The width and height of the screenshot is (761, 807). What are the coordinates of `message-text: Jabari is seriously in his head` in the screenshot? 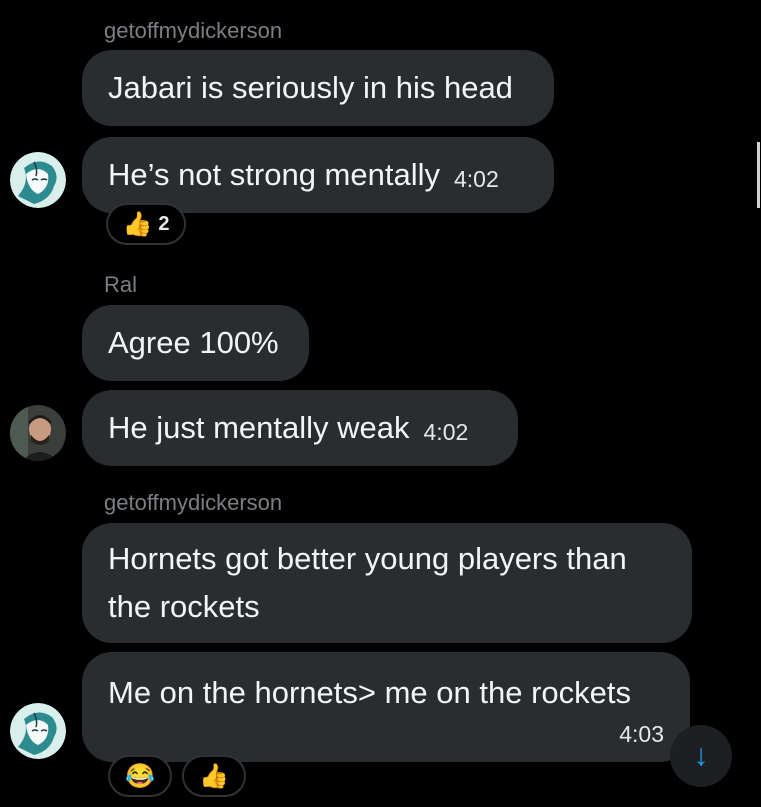 It's located at (310, 87).